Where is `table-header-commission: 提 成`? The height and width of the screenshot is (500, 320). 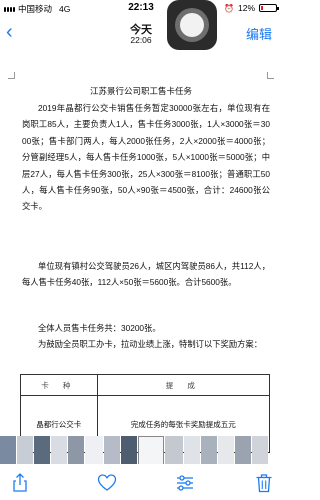 table-header-commission: 提 成 is located at coordinates (183, 385).